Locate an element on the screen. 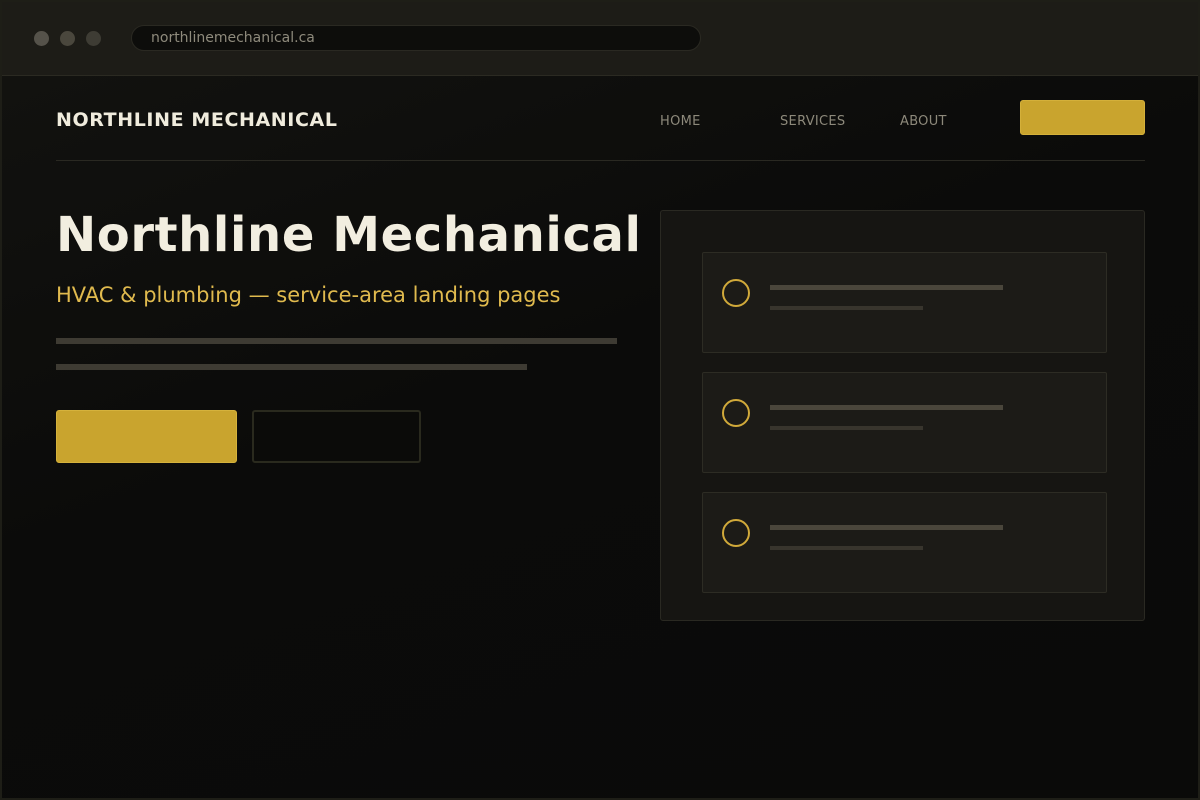 This screenshot has width=1200, height=800. browser-chrome: northlinemechanical.ca is located at coordinates (600, 39).